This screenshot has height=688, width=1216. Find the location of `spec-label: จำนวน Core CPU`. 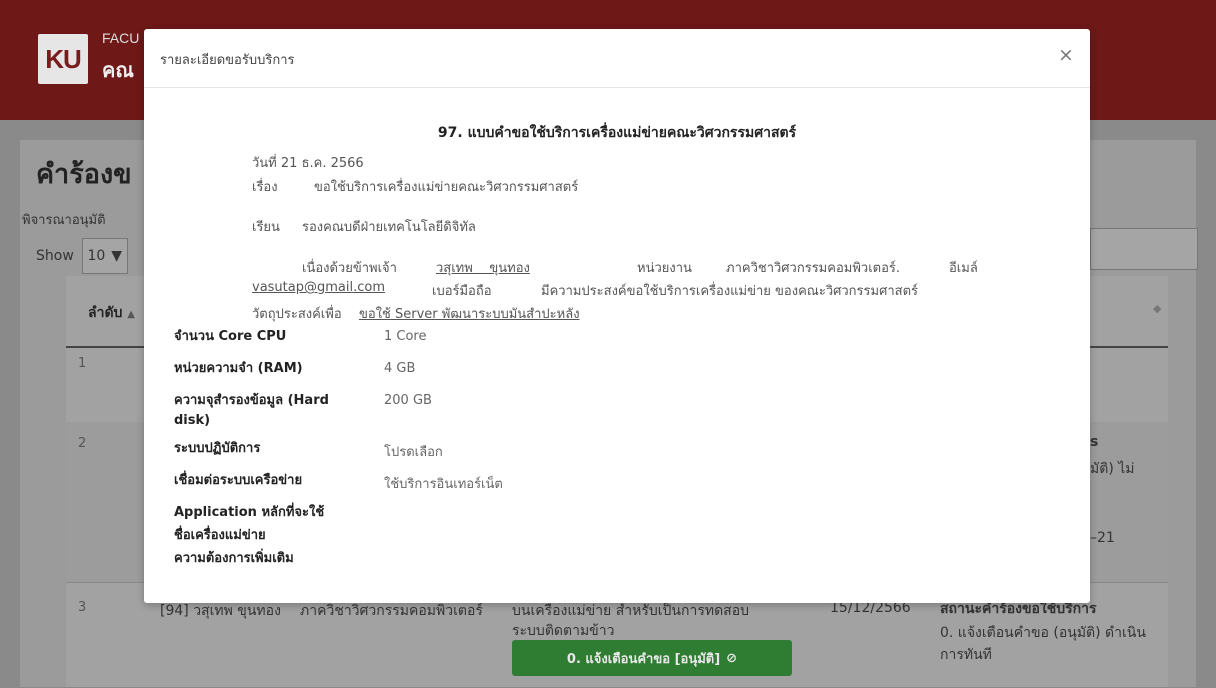

spec-label: จำนวน Core CPU is located at coordinates (230, 336).